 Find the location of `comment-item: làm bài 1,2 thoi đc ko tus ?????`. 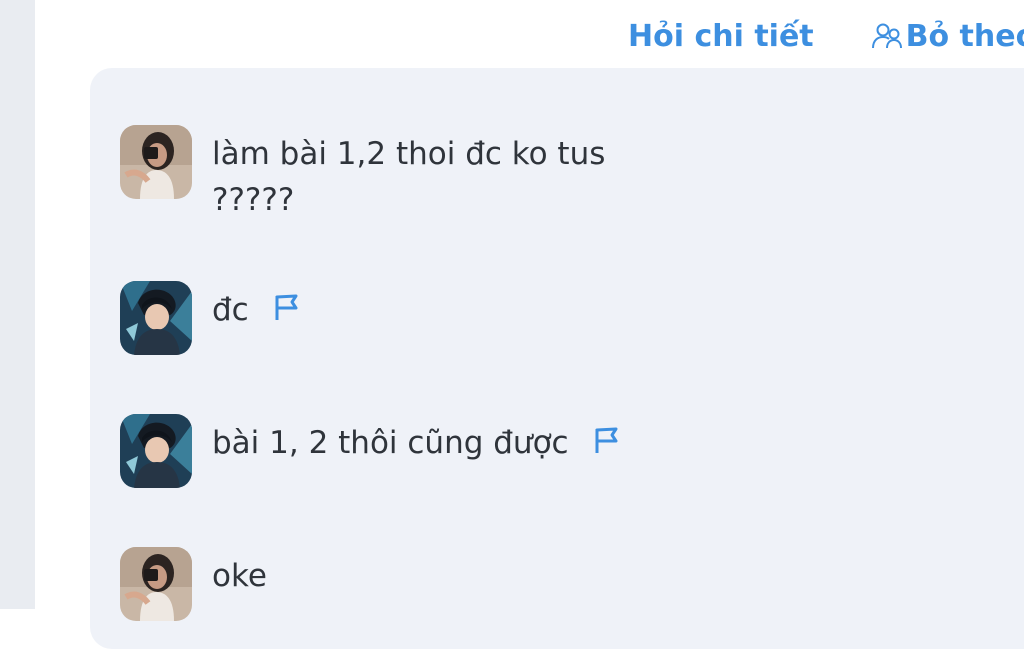

comment-item: làm bài 1,2 thoi đc ko tus ????? is located at coordinates (362, 174).